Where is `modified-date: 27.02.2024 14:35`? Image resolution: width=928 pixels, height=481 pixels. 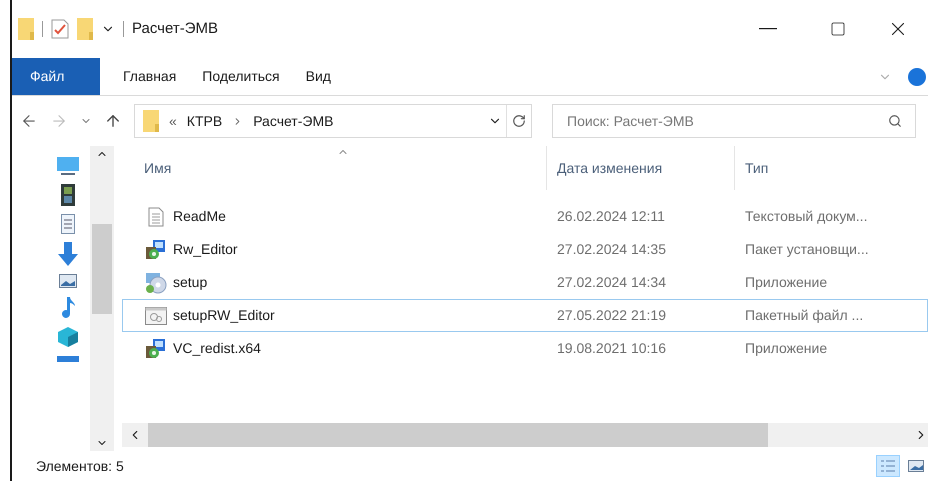 modified-date: 27.02.2024 14:35 is located at coordinates (611, 249).